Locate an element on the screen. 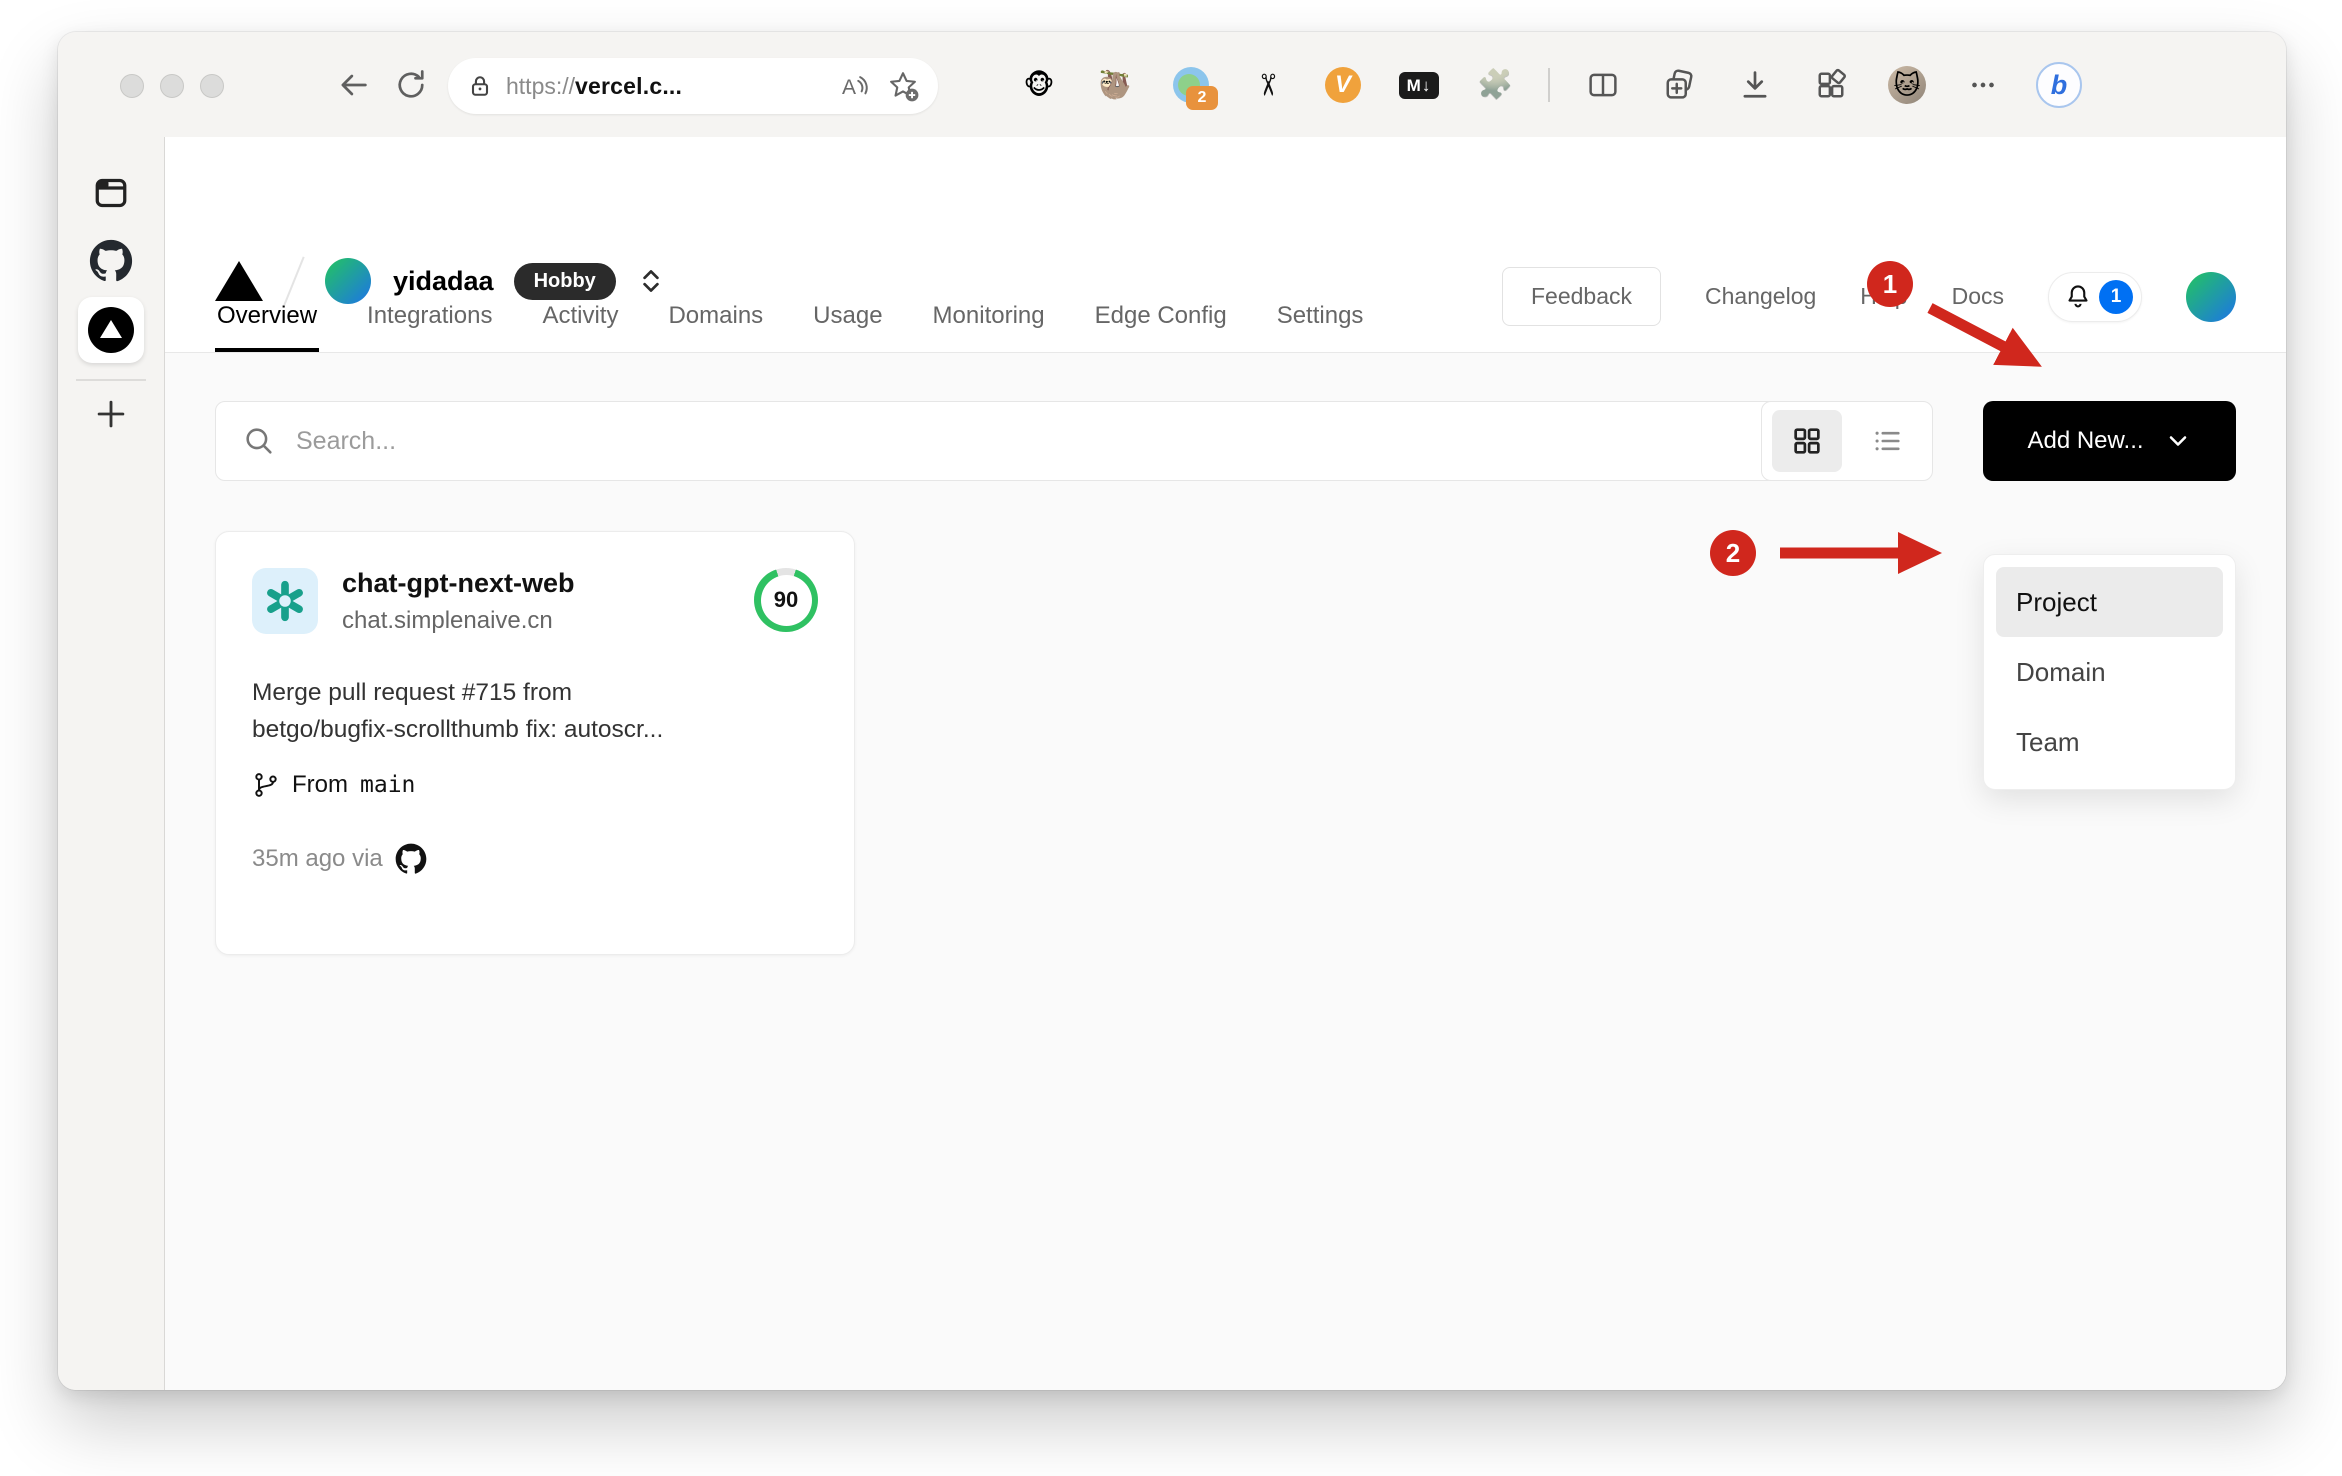 This screenshot has height=1476, width=2342. breadcrumb-slash is located at coordinates (294, 281).